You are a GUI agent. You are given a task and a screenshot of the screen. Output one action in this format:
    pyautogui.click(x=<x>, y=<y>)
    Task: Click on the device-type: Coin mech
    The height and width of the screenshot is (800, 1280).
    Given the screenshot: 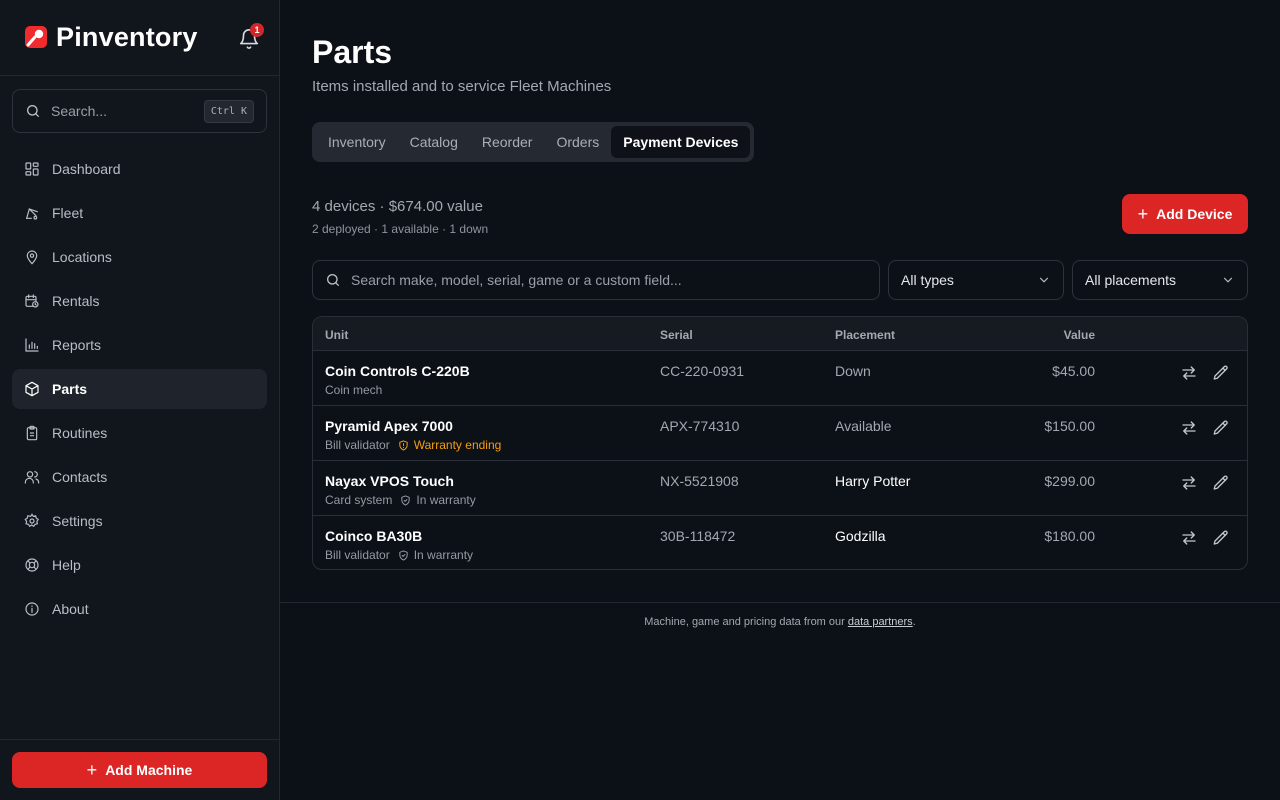 What is the action you would take?
    pyautogui.click(x=354, y=390)
    